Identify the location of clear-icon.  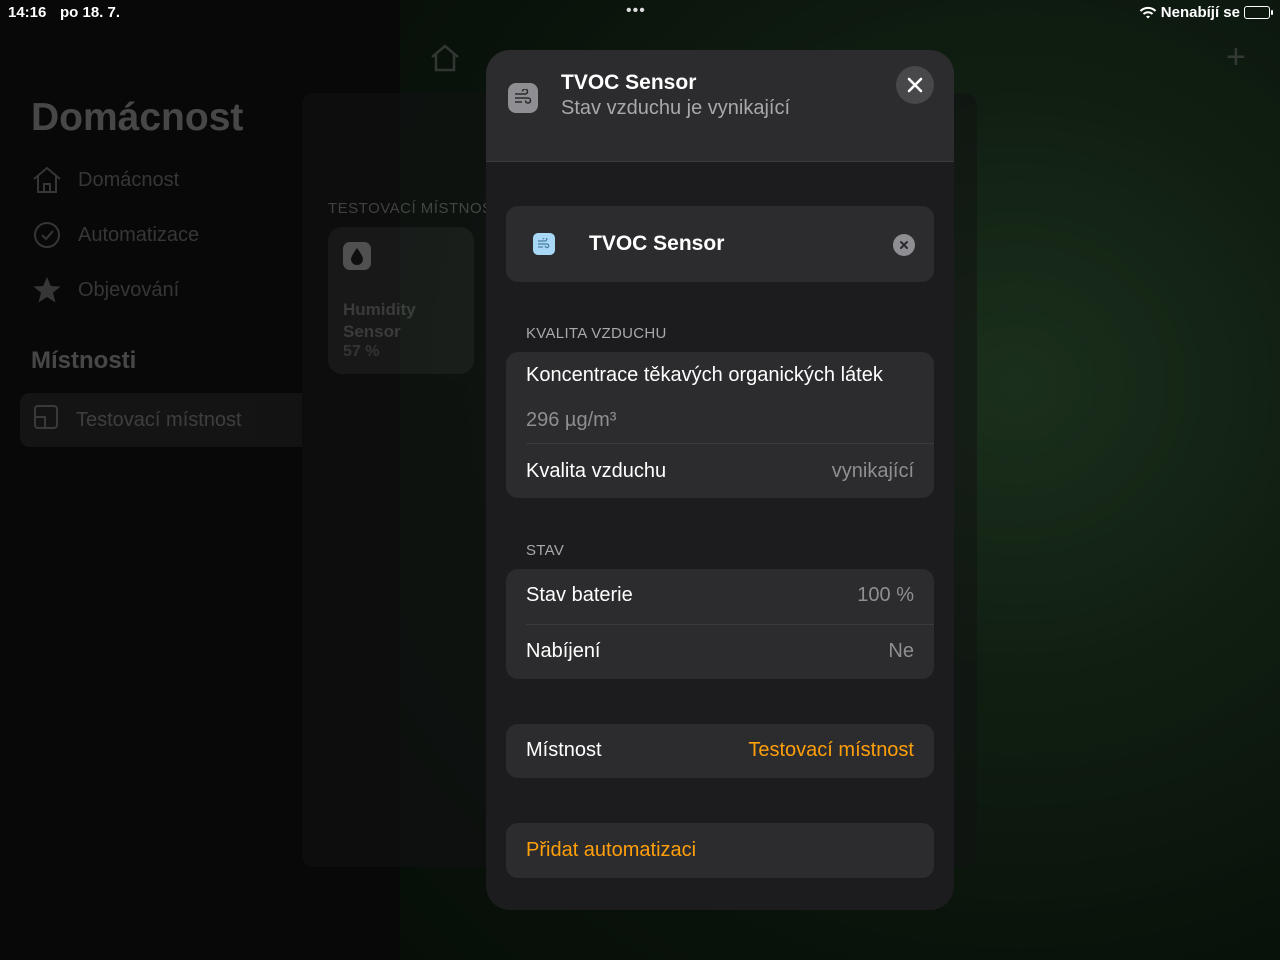
(904, 245).